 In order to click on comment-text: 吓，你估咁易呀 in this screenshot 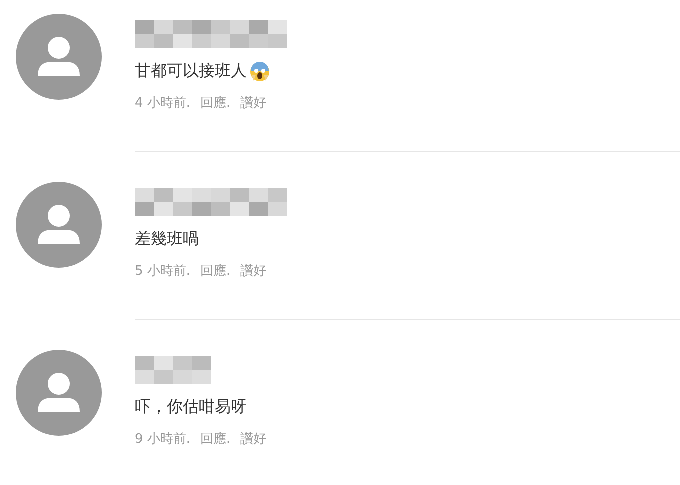, I will do `click(191, 407)`.